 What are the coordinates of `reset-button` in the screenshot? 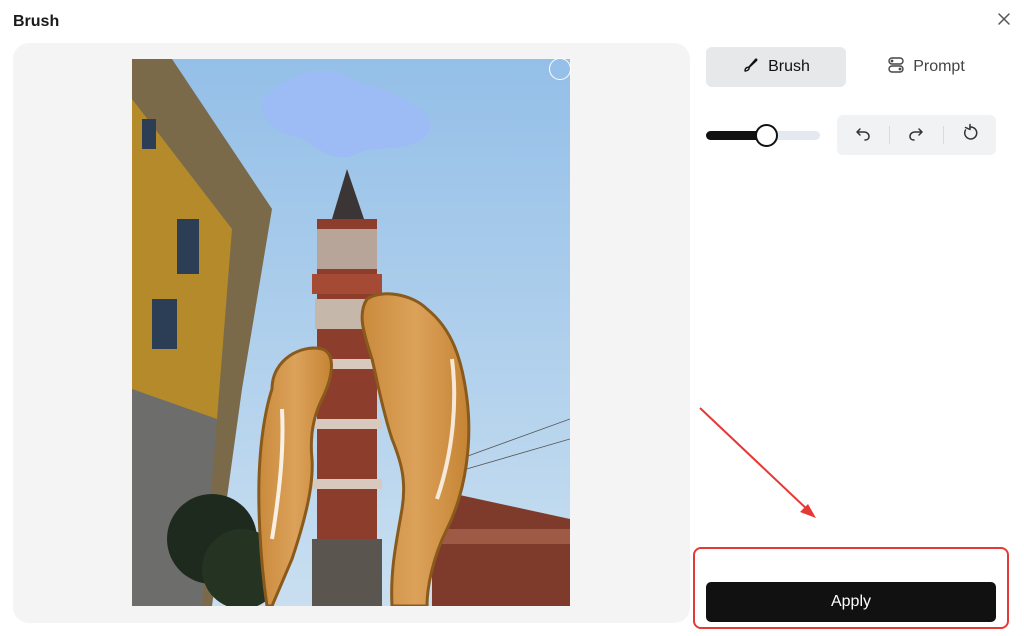 It's located at (970, 135).